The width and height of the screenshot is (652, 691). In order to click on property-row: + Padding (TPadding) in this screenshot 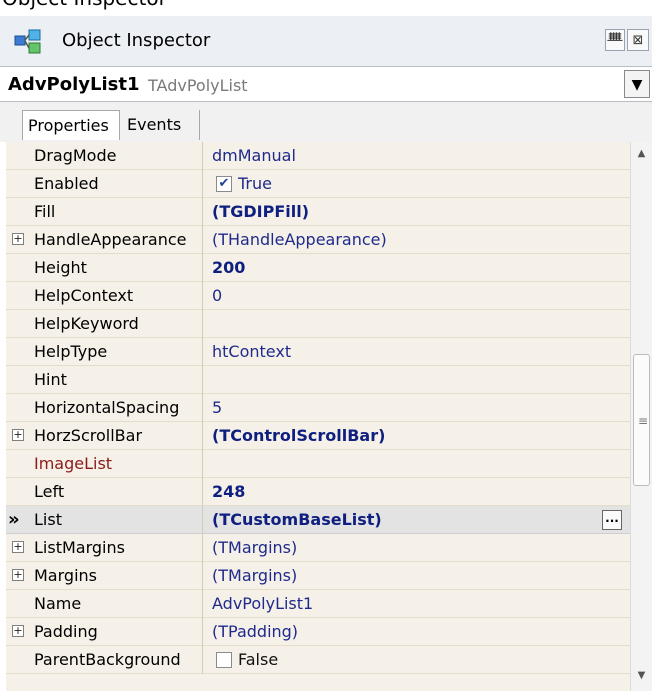, I will do `click(318, 632)`.